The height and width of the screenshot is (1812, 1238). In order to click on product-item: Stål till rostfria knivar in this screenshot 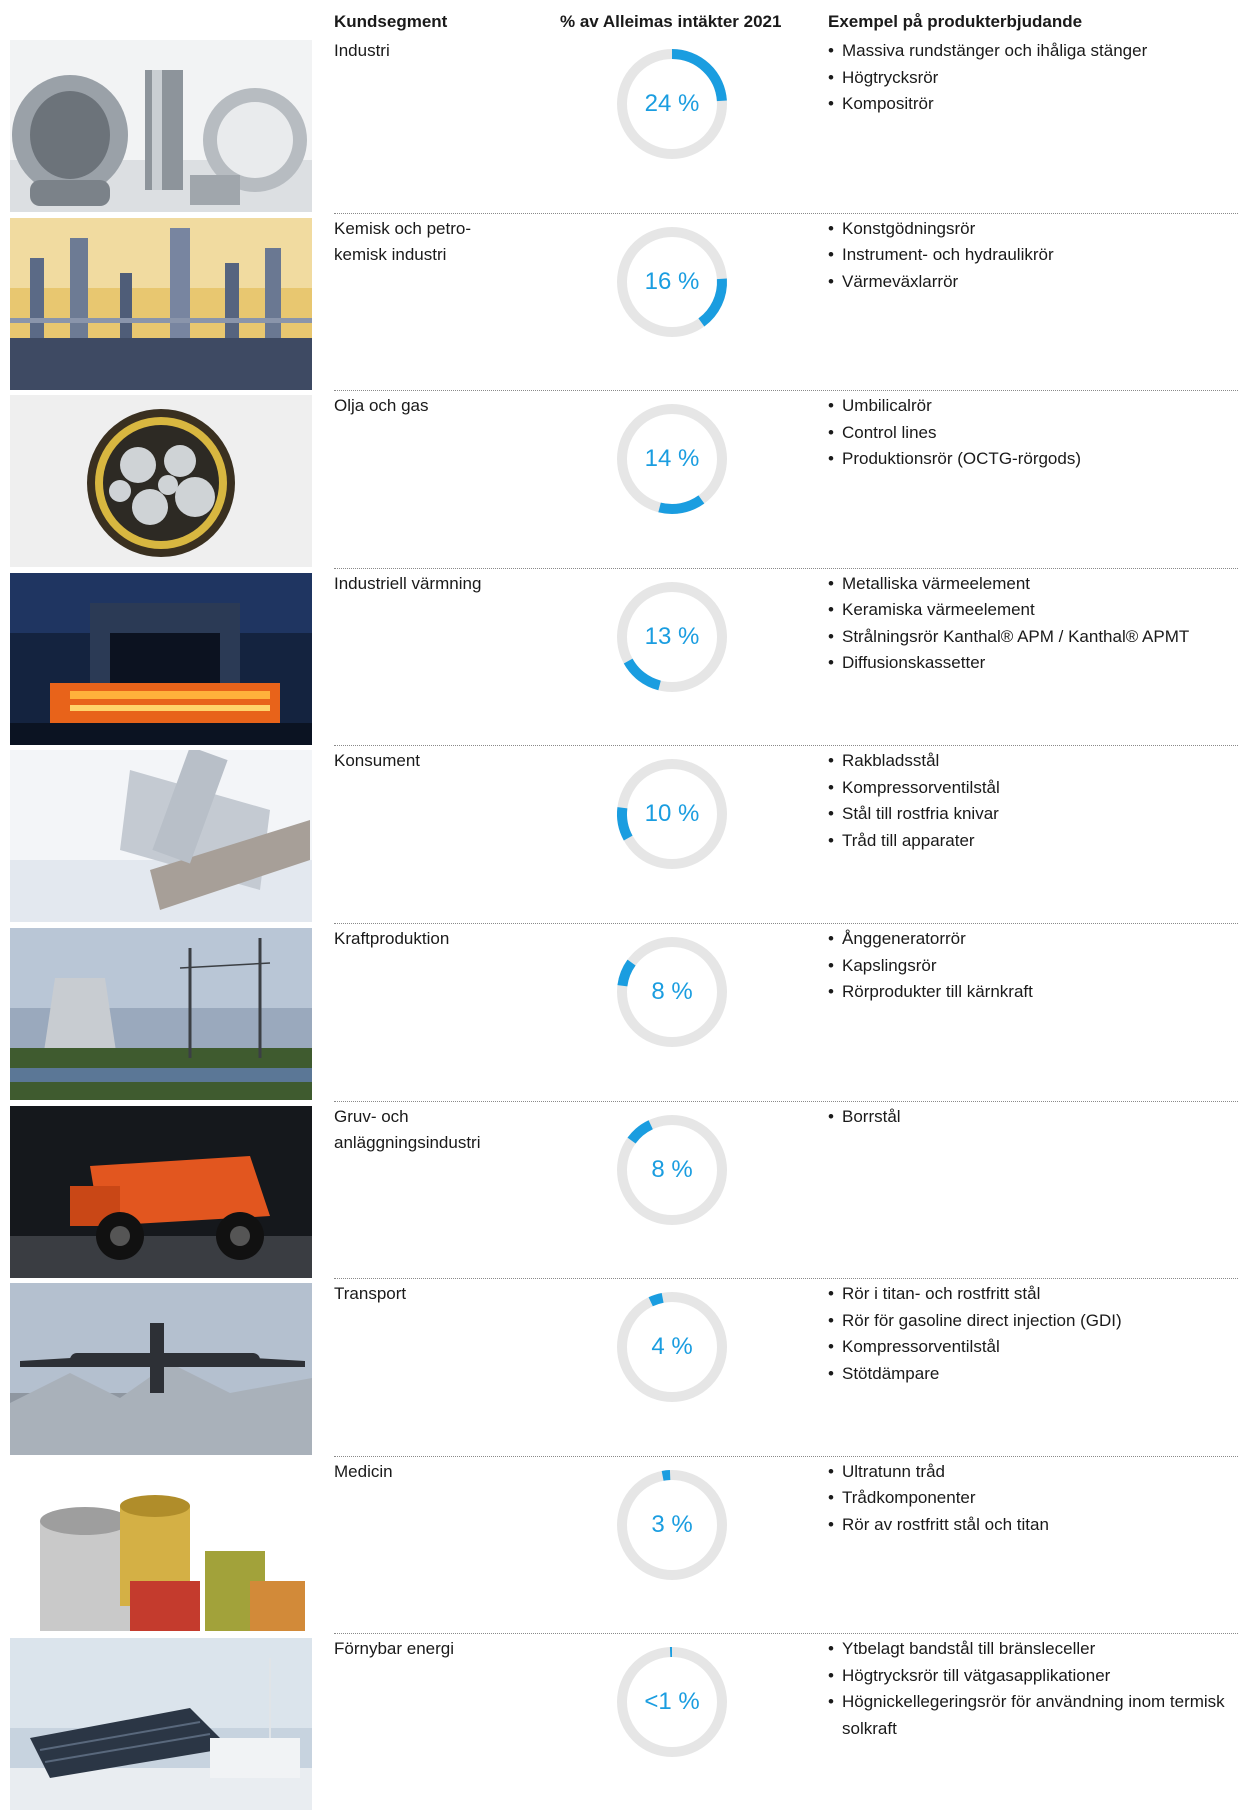, I will do `click(1028, 814)`.